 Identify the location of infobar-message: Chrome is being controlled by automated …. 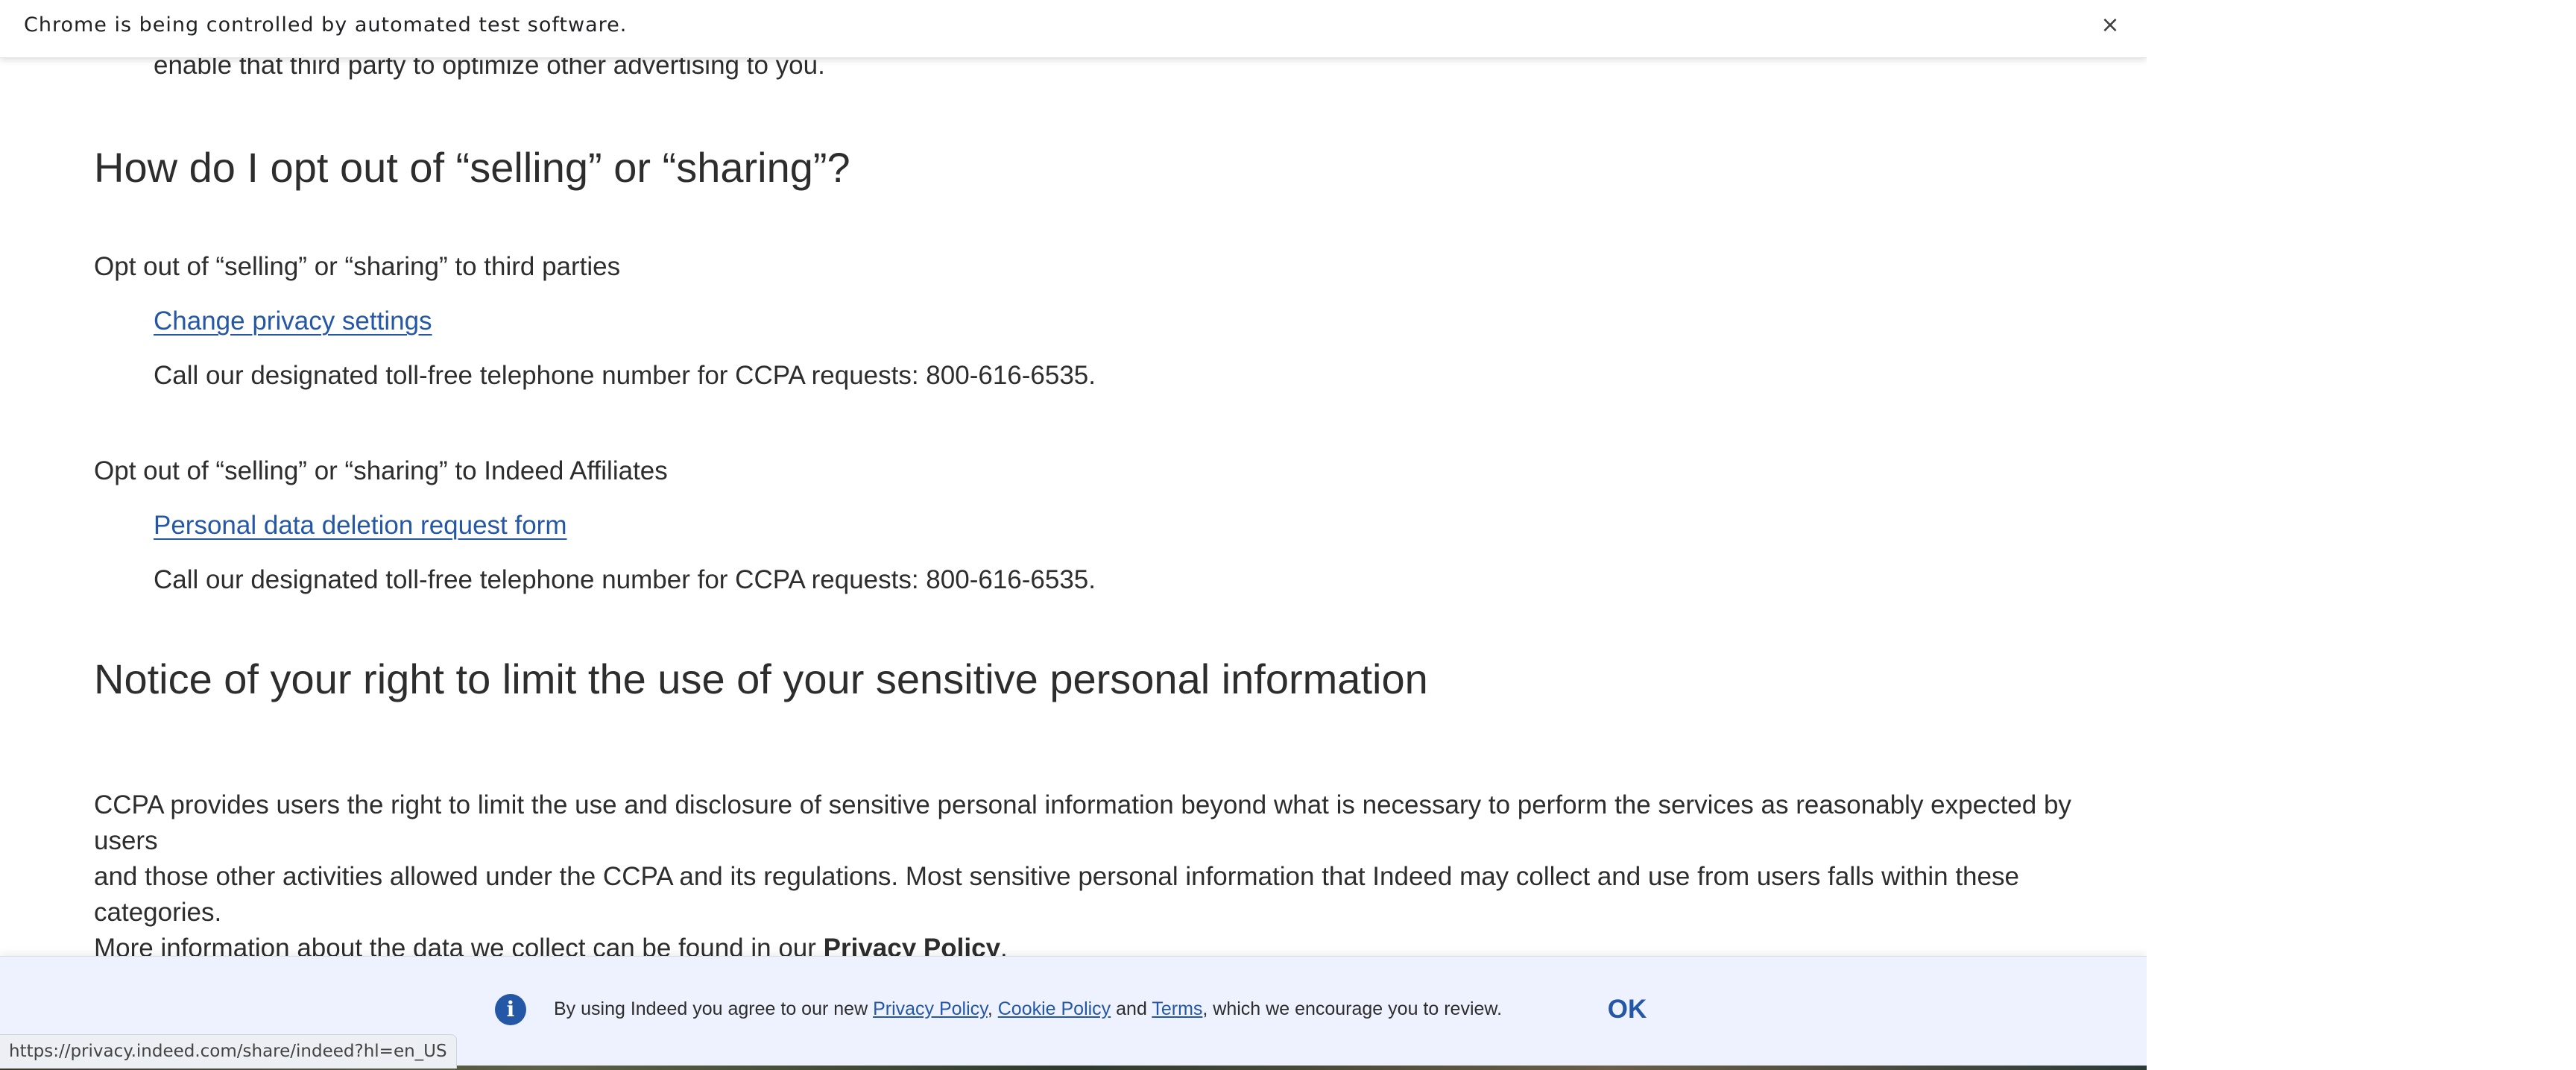
(326, 25).